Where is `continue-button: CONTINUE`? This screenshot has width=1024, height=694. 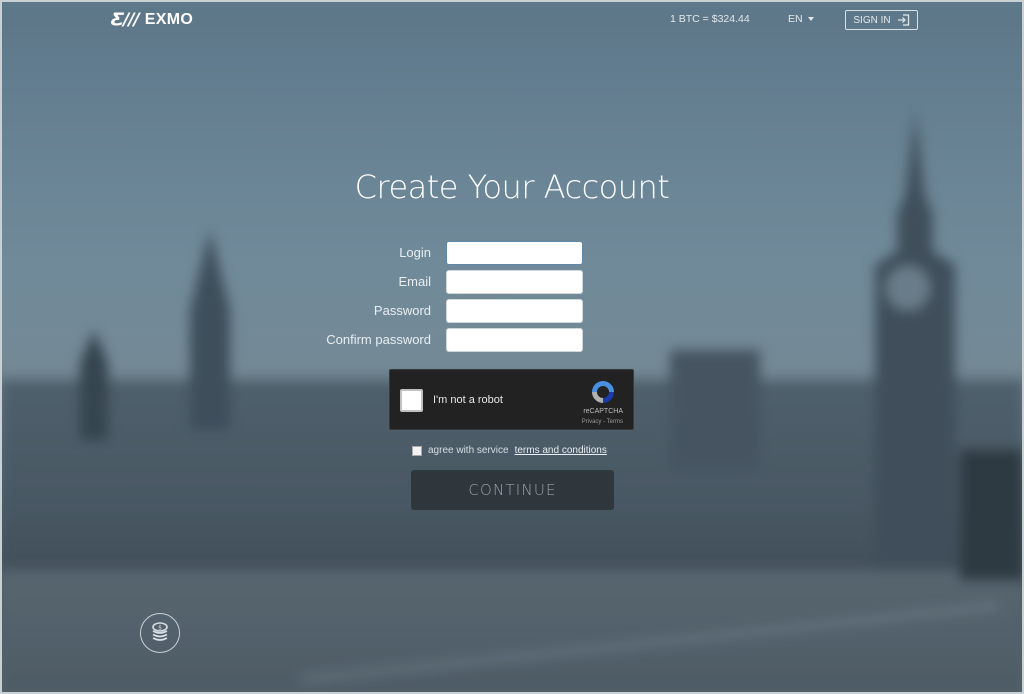 continue-button: CONTINUE is located at coordinates (512, 490).